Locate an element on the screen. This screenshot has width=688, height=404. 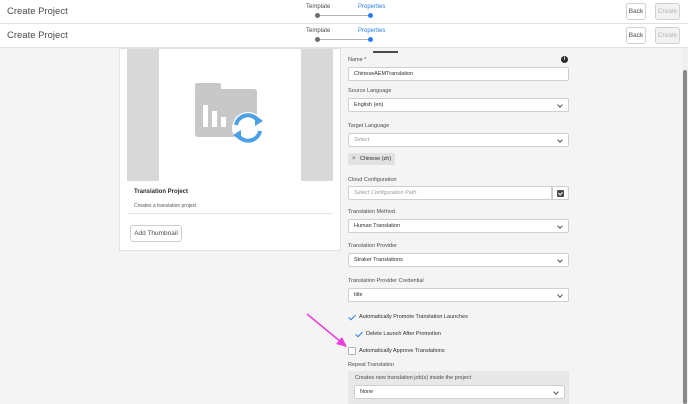
source-language-label: Source Language is located at coordinates (370, 91).